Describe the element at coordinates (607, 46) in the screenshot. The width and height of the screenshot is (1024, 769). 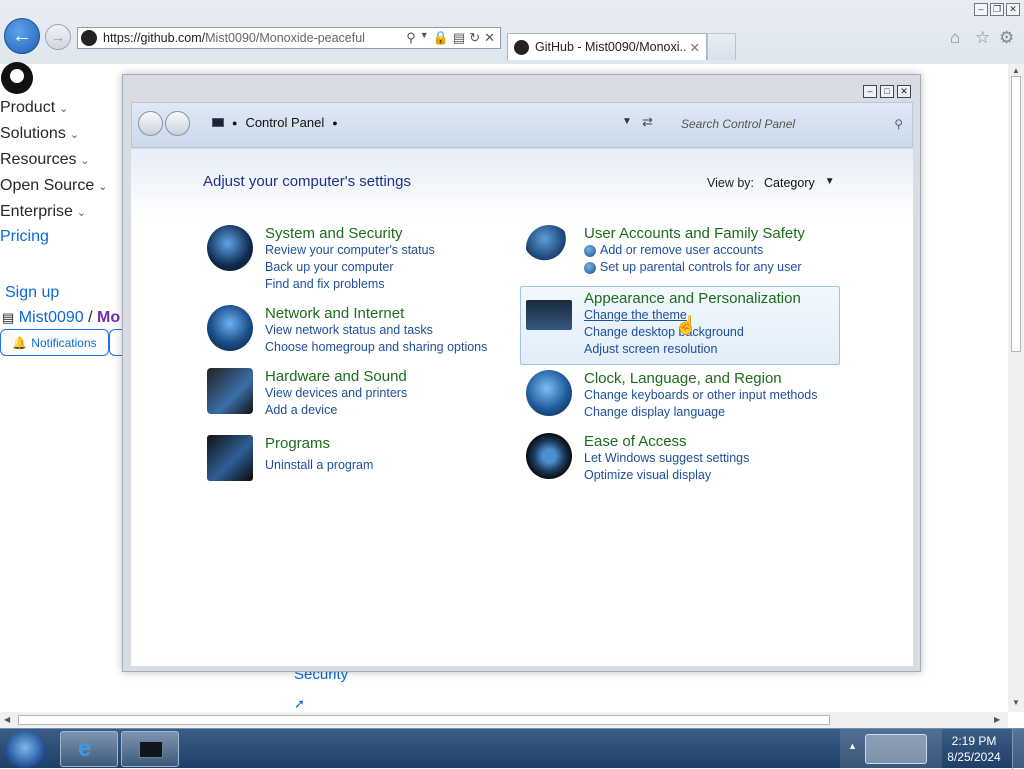
I see `browser-tab: GitHub - Mist0090/Monoxi... ✕` at that location.